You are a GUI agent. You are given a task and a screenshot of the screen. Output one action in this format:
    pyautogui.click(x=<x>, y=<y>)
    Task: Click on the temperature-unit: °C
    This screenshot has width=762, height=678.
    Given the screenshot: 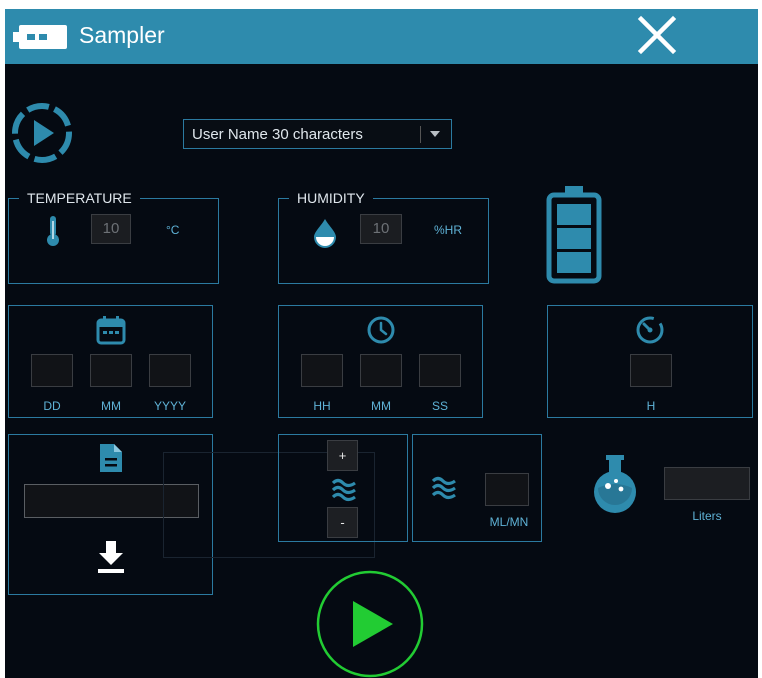 What is the action you would take?
    pyautogui.click(x=173, y=230)
    